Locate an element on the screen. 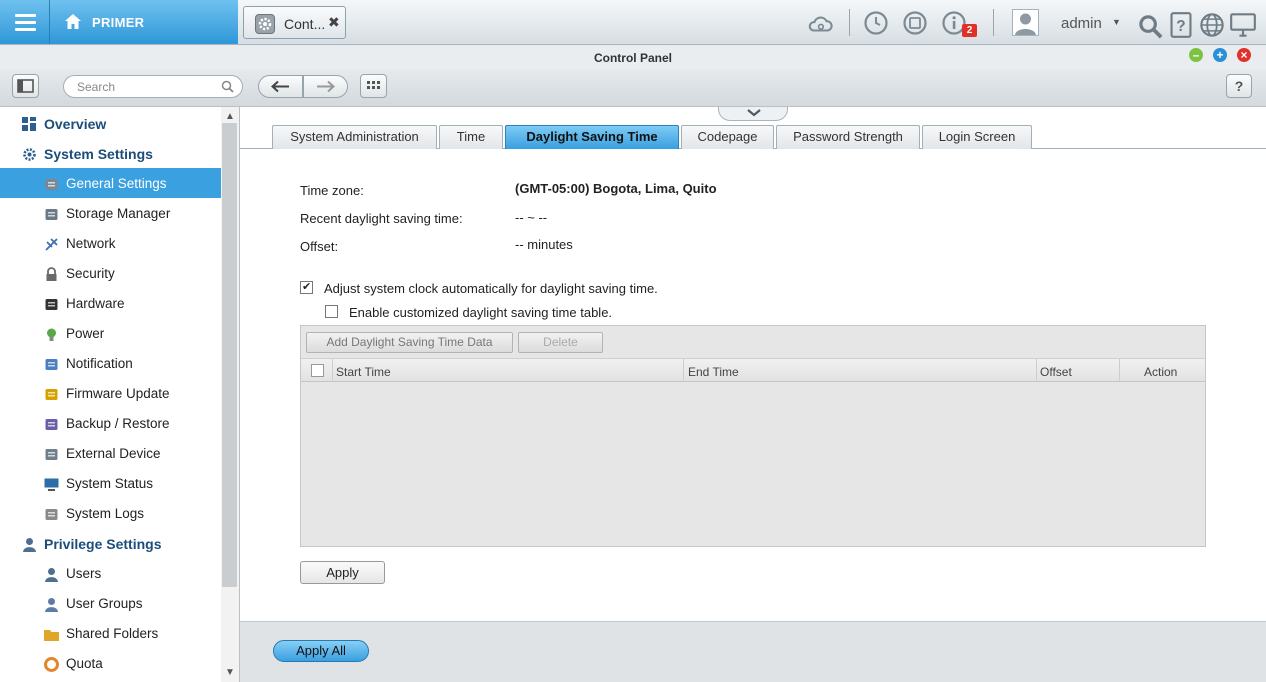 The height and width of the screenshot is (682, 1266). apply-button: Apply is located at coordinates (342, 572).